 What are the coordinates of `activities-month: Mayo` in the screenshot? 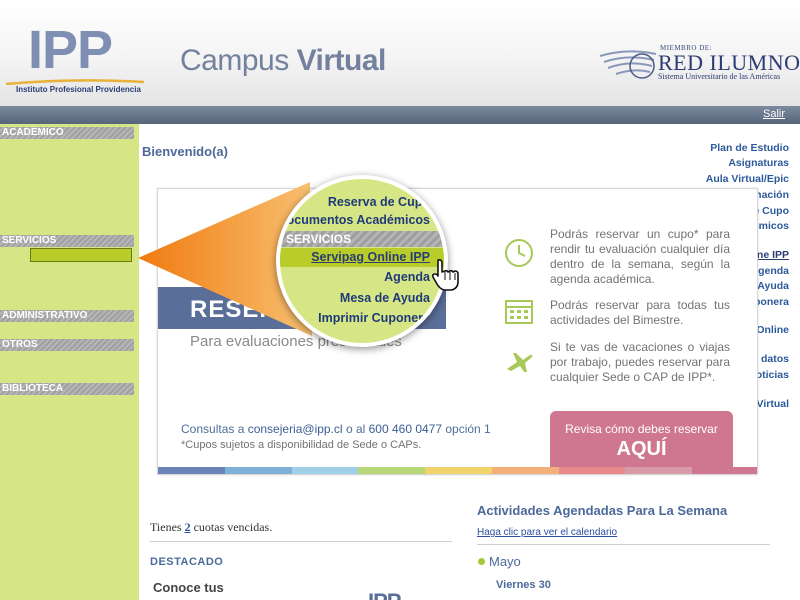 It's located at (505, 561).